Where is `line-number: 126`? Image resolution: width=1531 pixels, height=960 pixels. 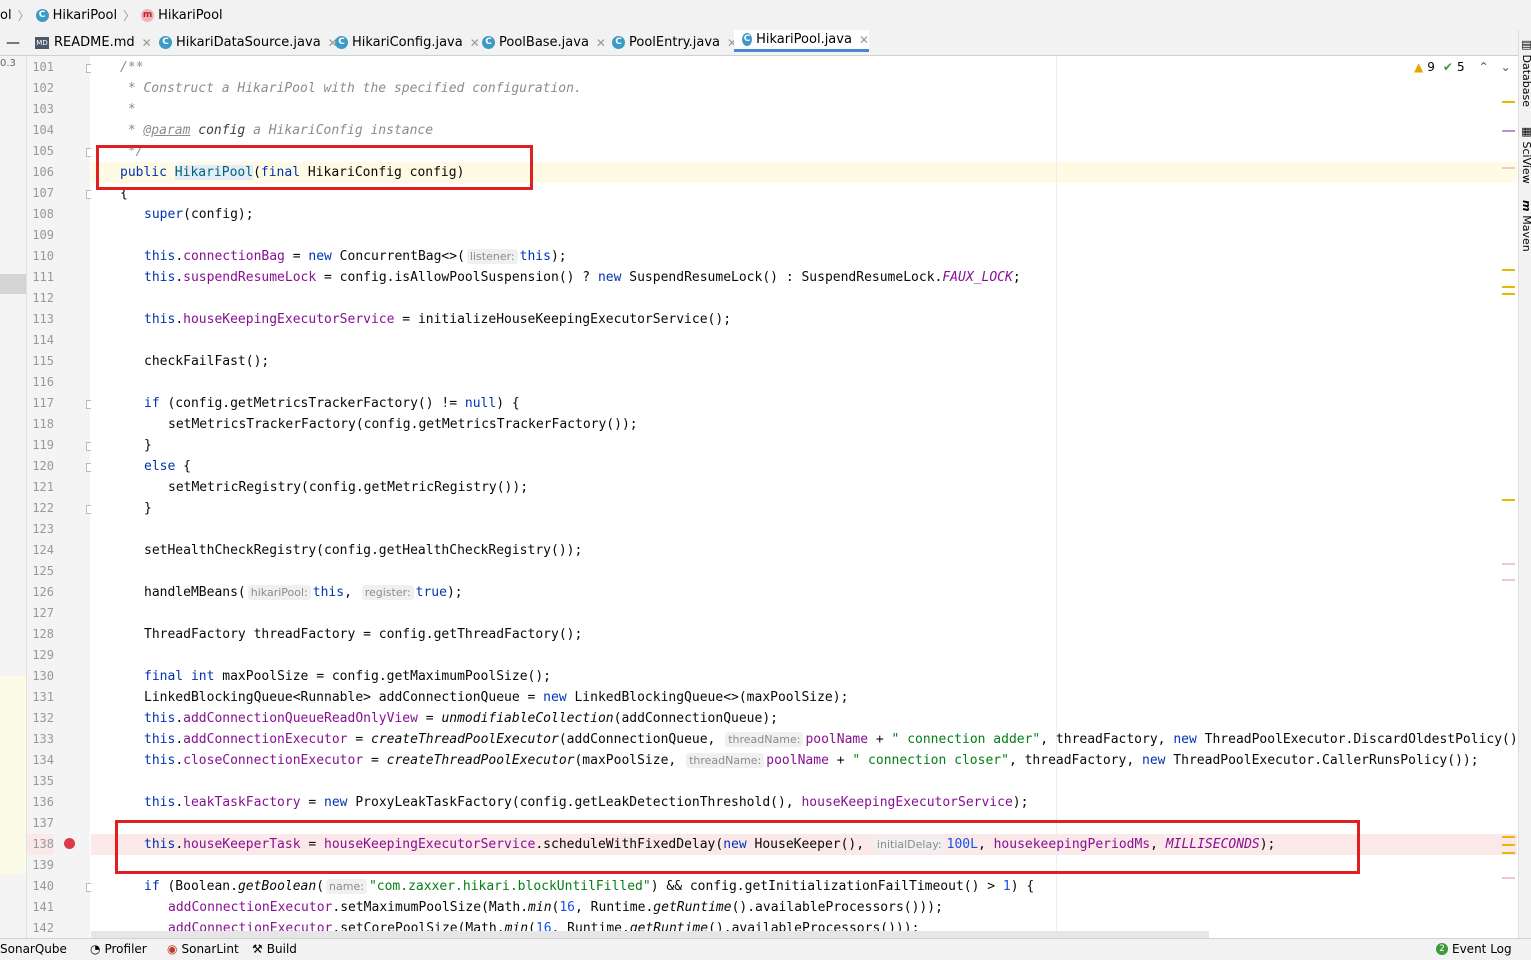
line-number: 126 is located at coordinates (43, 592).